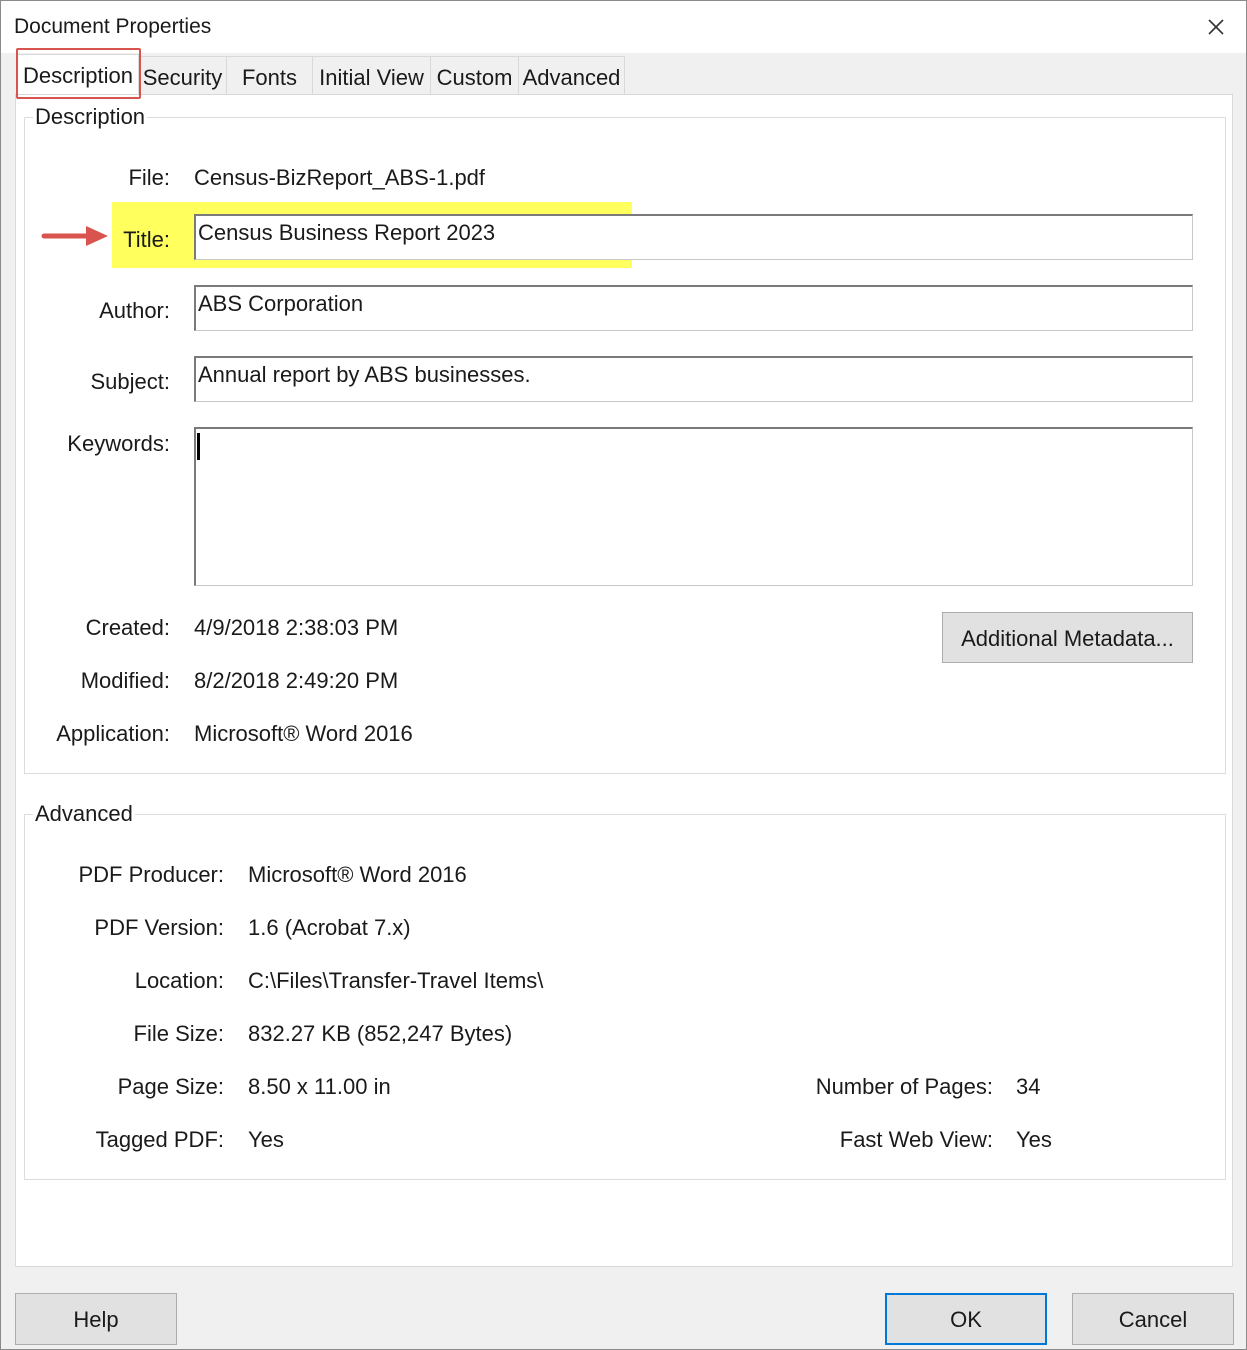  What do you see at coordinates (78, 75) in the screenshot?
I see `tab-description: Description` at bounding box center [78, 75].